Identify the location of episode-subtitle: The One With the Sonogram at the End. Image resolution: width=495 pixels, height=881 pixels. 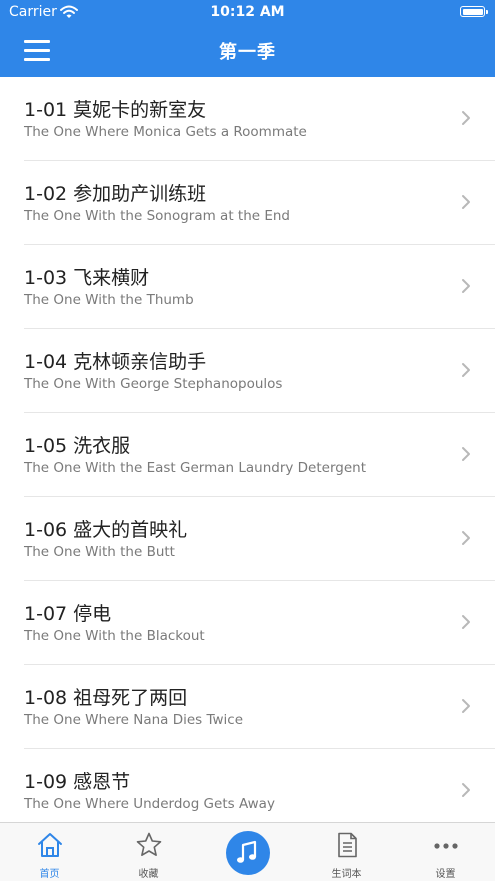
(157, 216).